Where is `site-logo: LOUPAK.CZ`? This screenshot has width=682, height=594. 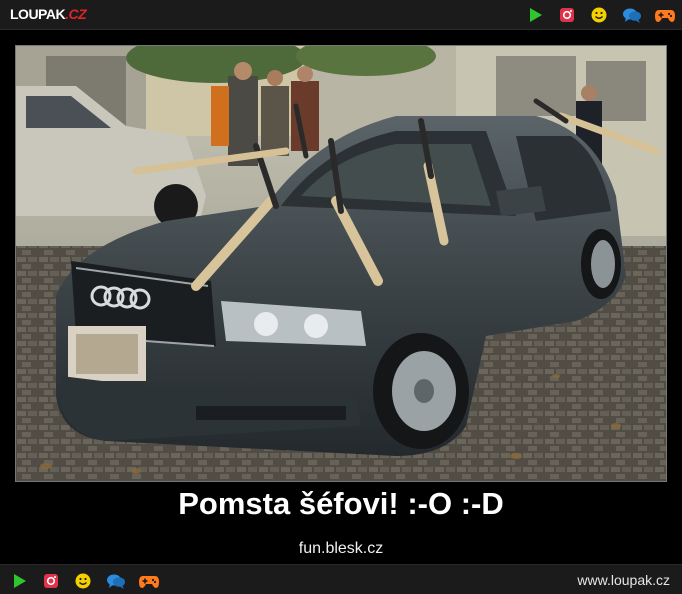 site-logo: LOUPAK.CZ is located at coordinates (48, 14).